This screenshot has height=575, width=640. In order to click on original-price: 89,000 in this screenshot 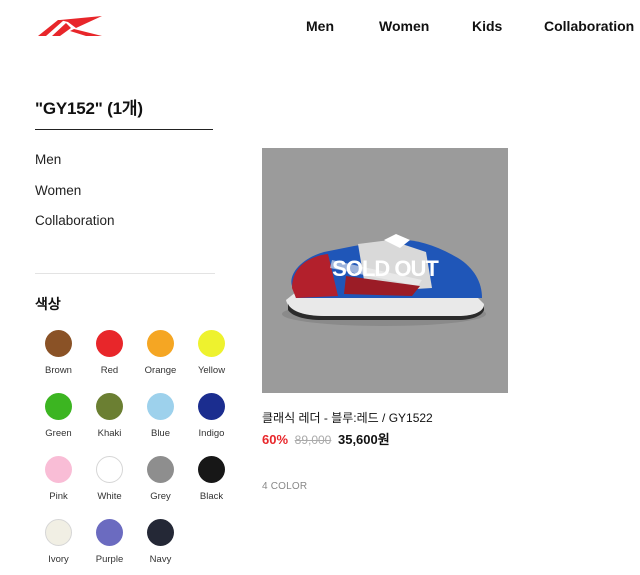, I will do `click(313, 440)`.